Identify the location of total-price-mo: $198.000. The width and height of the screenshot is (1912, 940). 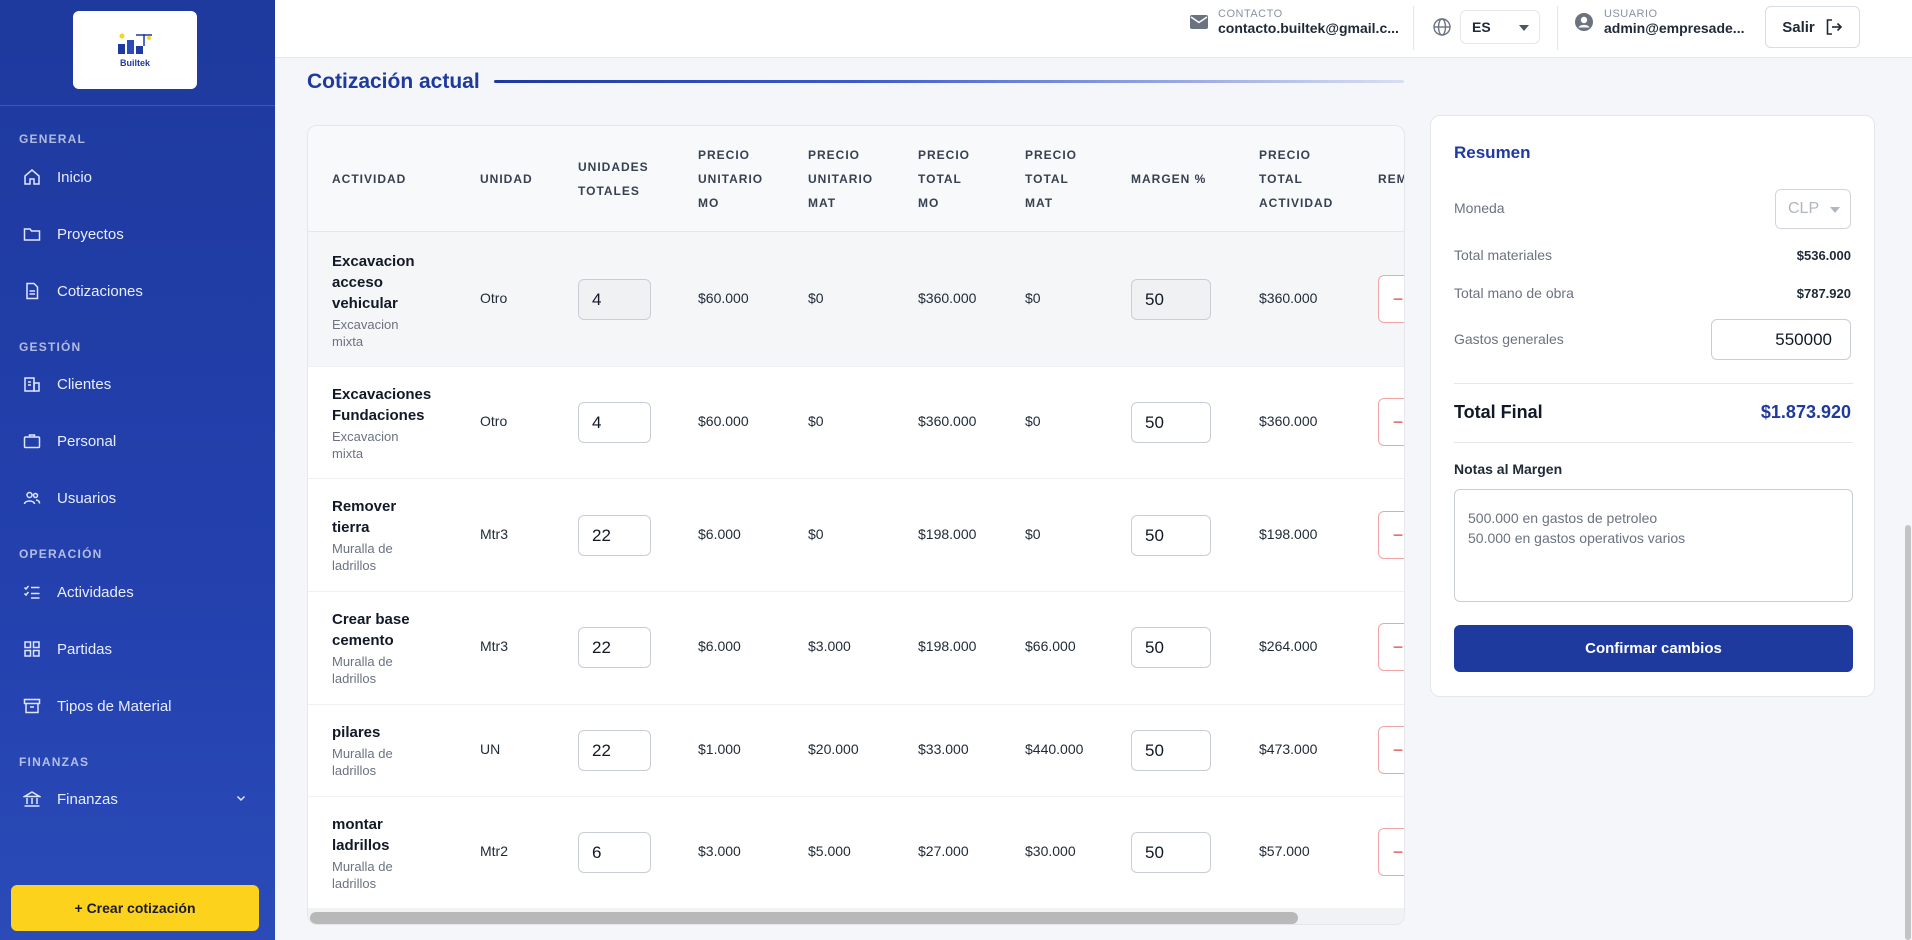
(947, 534).